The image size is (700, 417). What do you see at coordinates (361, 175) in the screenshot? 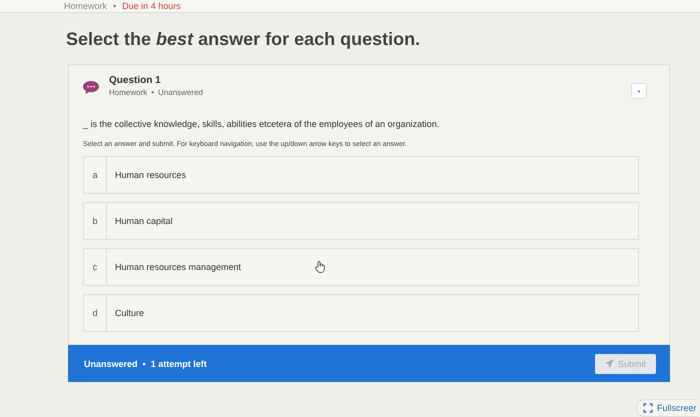
I see `answer-option: a Human resources` at bounding box center [361, 175].